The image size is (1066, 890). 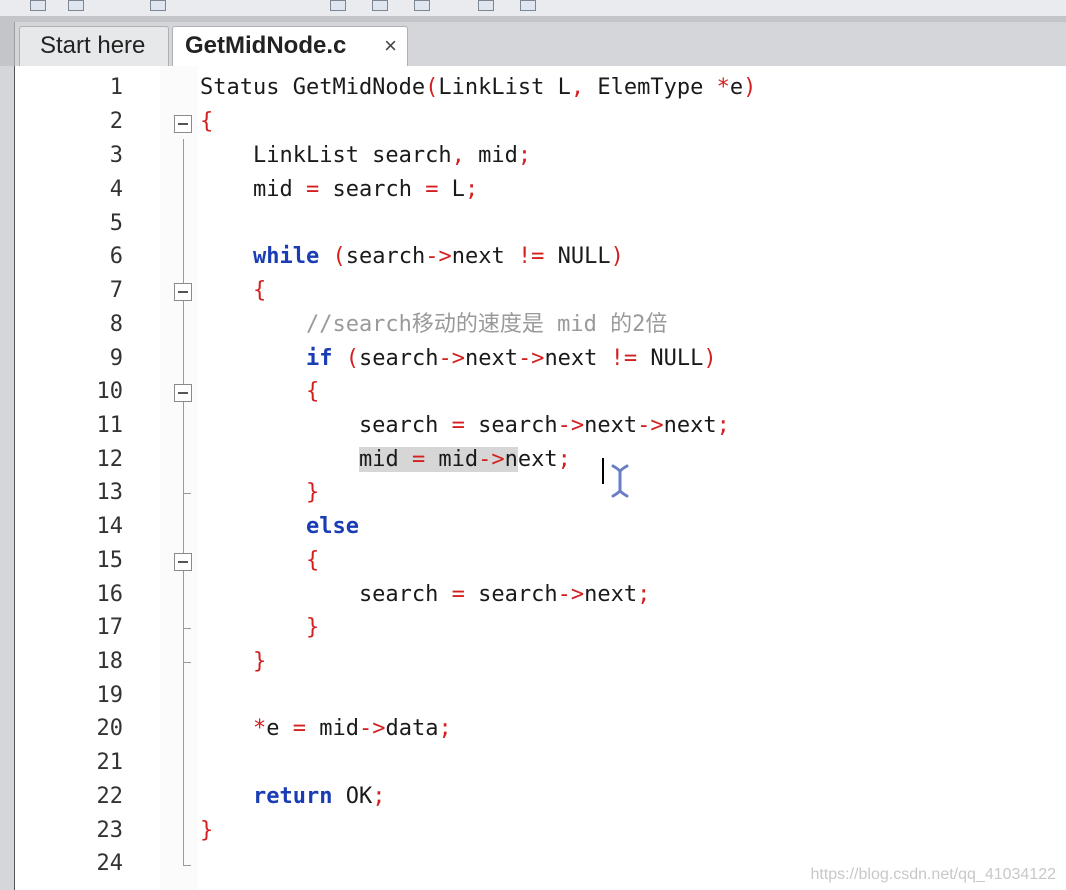 I want to click on code-line: 12 mid = mid->next;, so click(x=540, y=460).